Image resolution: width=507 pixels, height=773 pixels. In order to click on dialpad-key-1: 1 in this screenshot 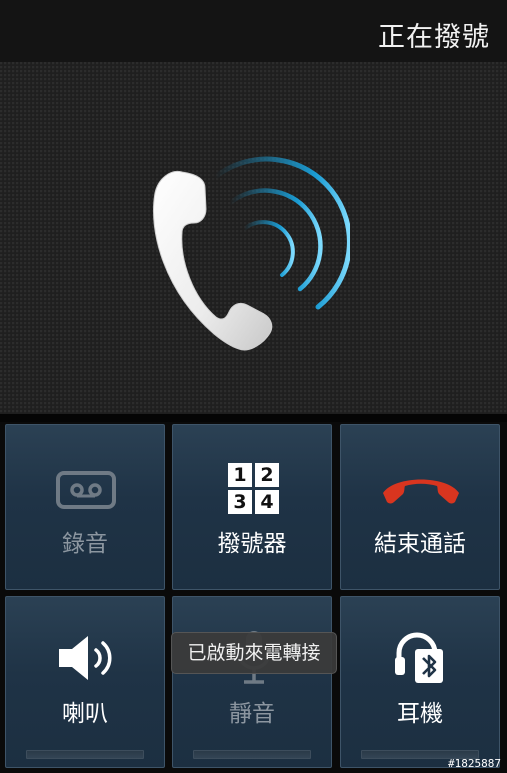, I will do `click(240, 475)`.